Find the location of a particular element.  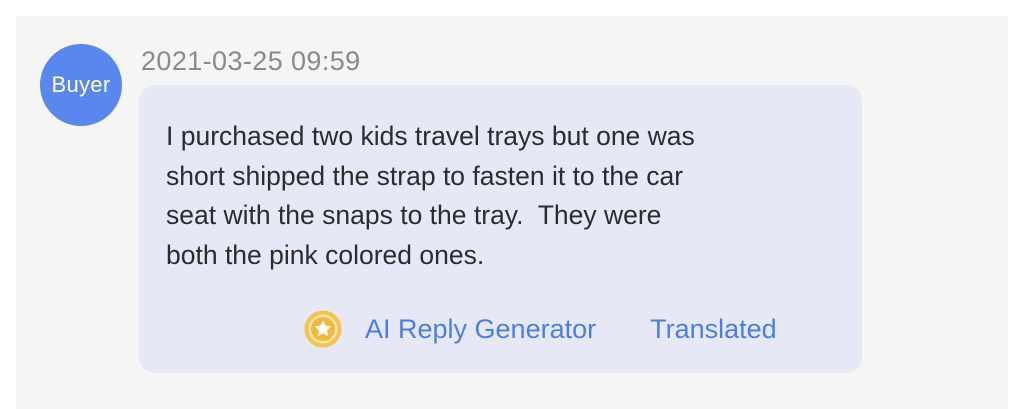

translated-link: Translated is located at coordinates (713, 329).